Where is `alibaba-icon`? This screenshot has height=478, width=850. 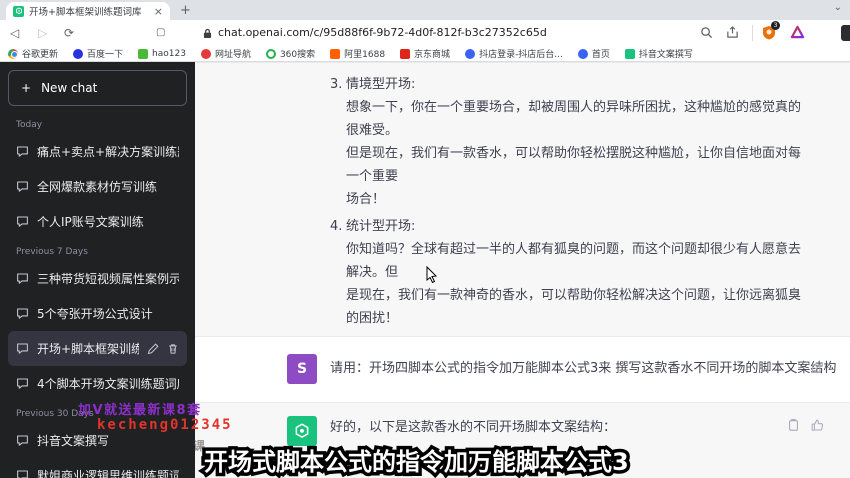
alibaba-icon is located at coordinates (335, 53).